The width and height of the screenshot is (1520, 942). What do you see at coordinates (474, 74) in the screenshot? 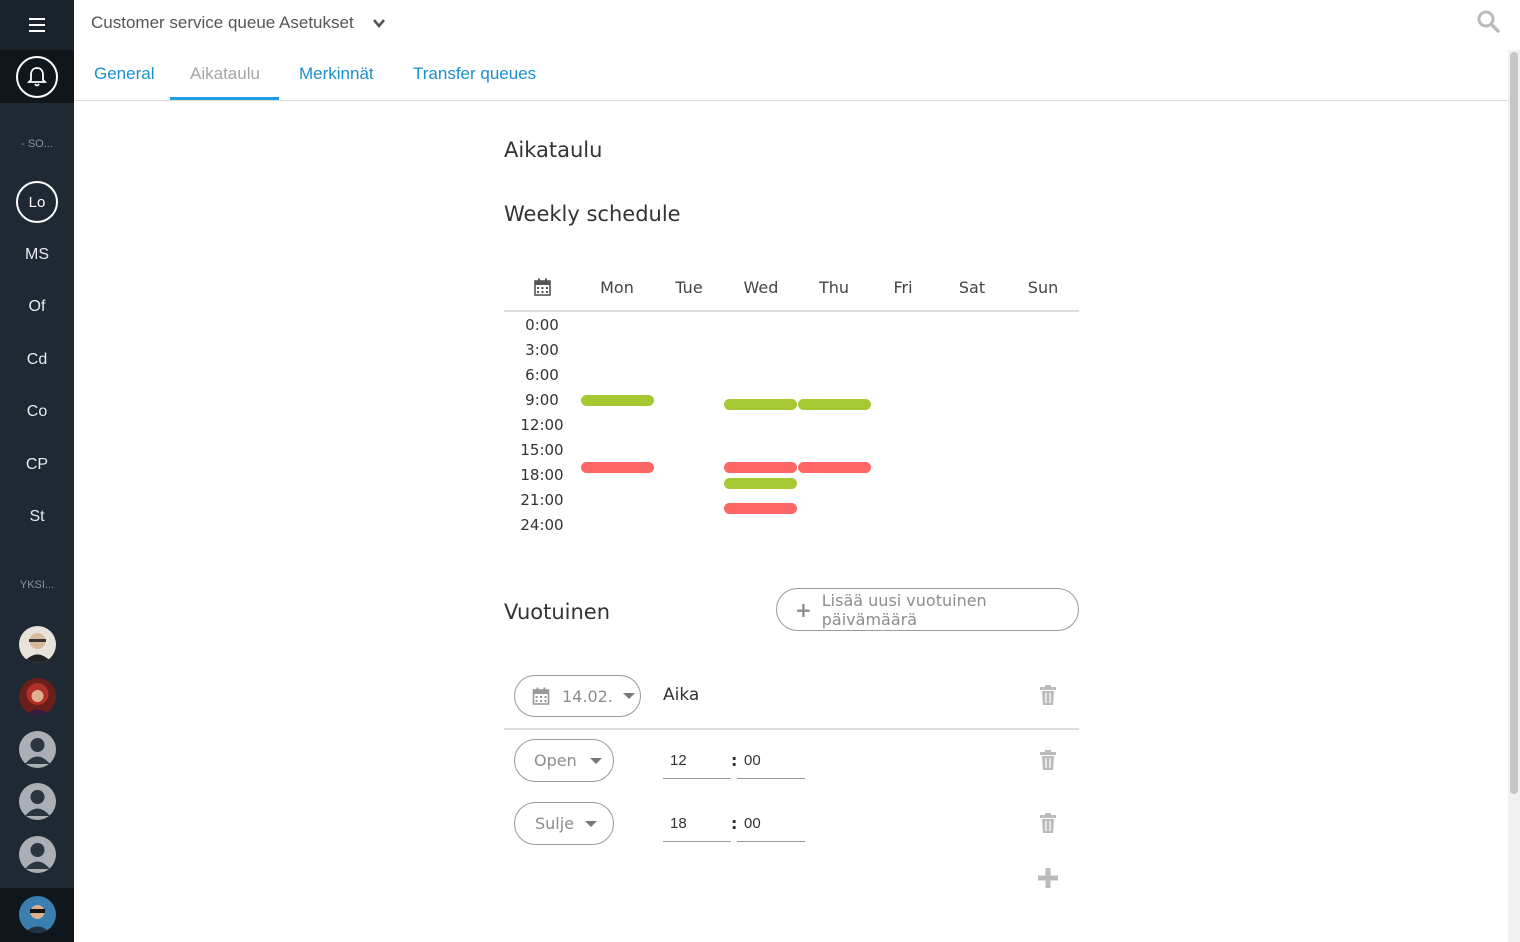
I see `tab-transfer-queues: Transfer queues` at bounding box center [474, 74].